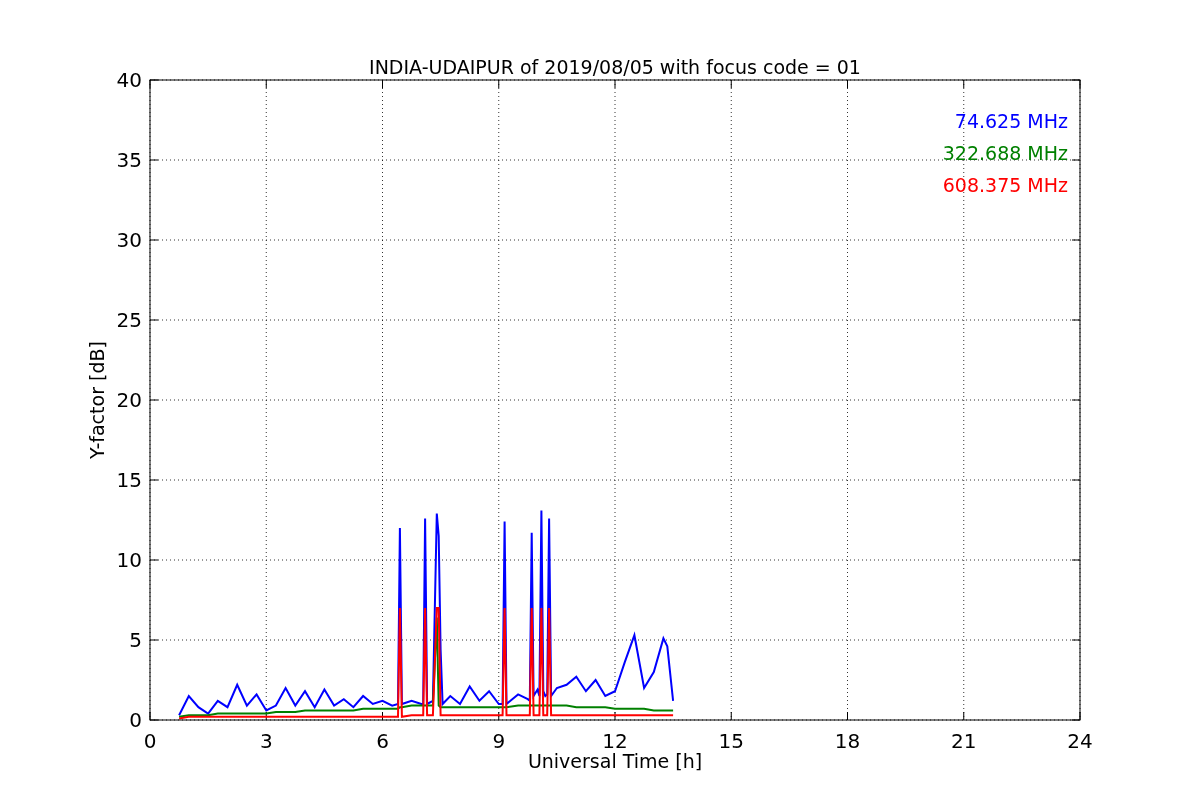 The width and height of the screenshot is (1200, 800). Describe the element at coordinates (129, 320) in the screenshot. I see `tick-label: 25` at that location.